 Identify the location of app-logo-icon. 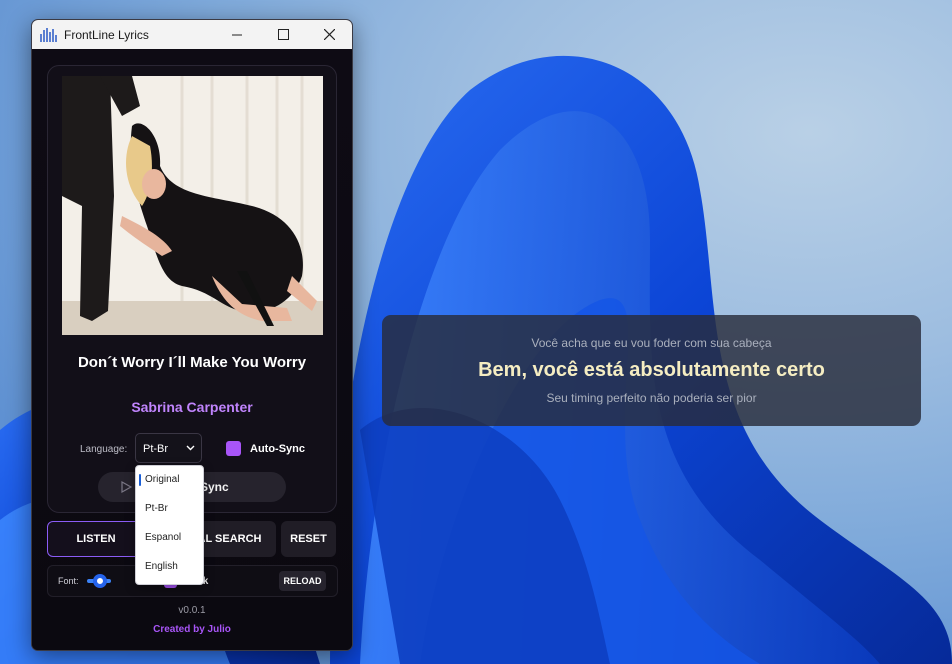
(49, 34).